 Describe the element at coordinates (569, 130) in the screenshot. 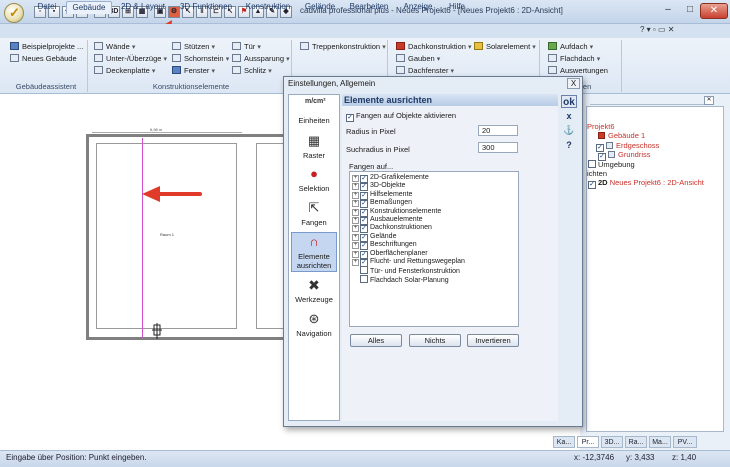

I see `apply-icon: ⚓` at that location.